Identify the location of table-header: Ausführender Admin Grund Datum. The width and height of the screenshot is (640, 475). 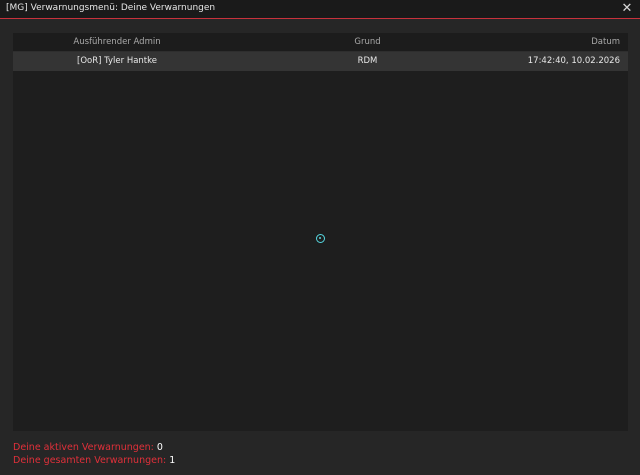
(320, 42).